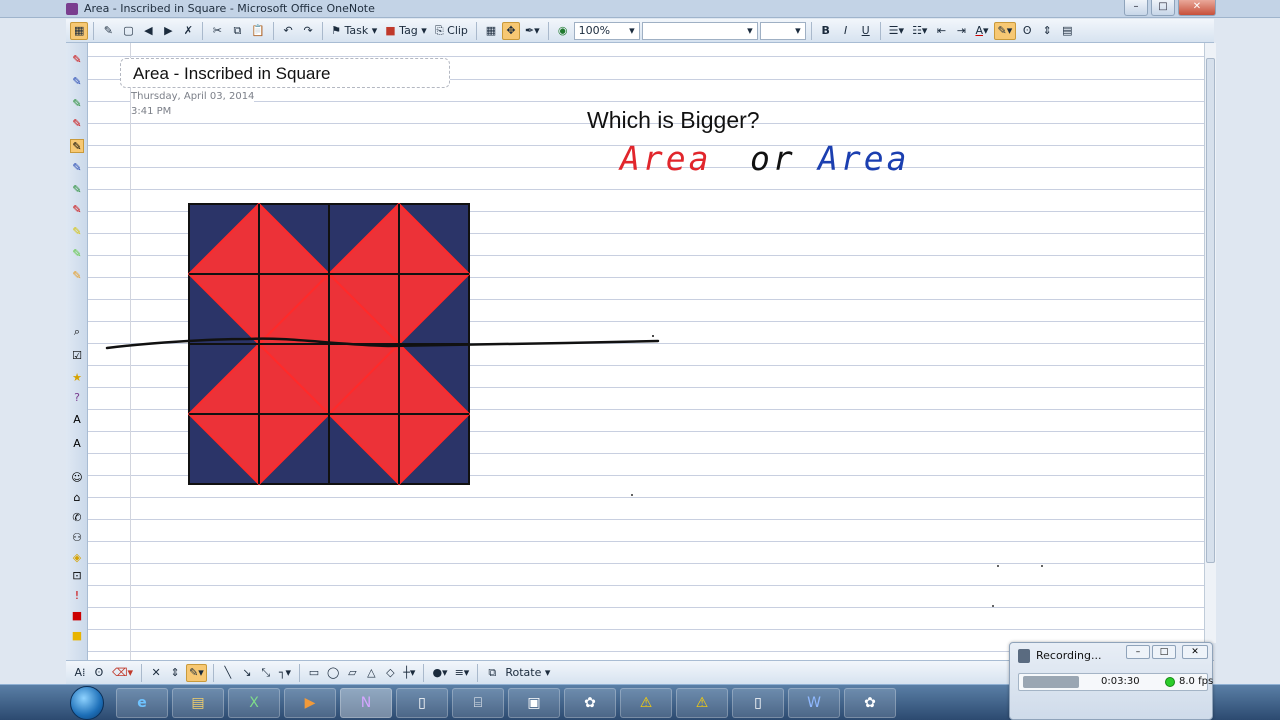 The height and width of the screenshot is (720, 1280). What do you see at coordinates (941, 31) in the screenshot?
I see `outdent-icon: ⇤` at bounding box center [941, 31].